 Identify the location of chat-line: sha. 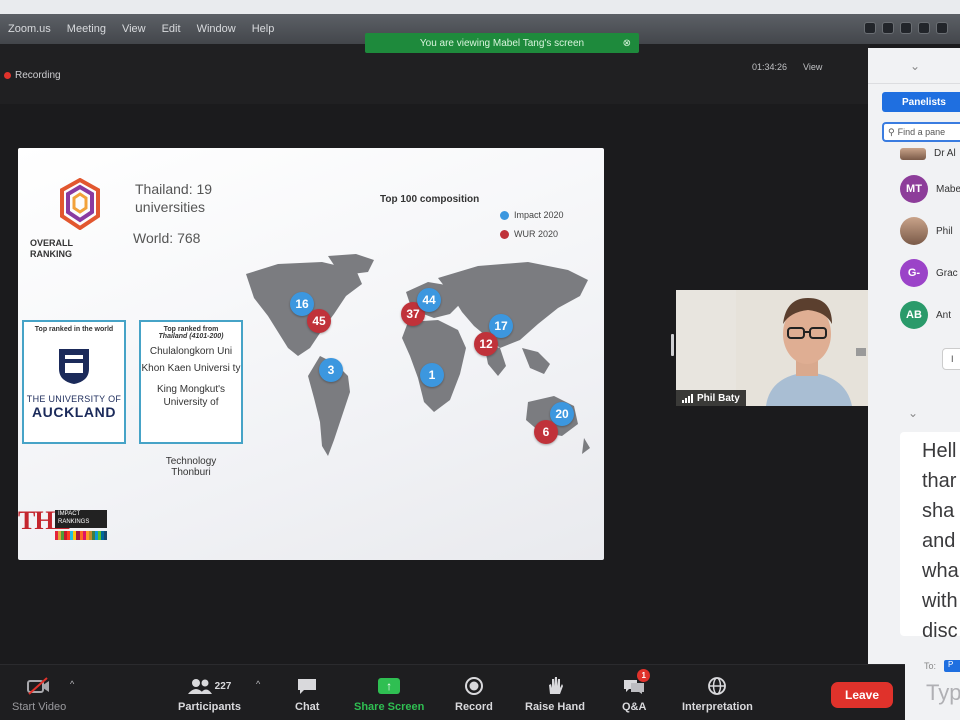
(938, 511).